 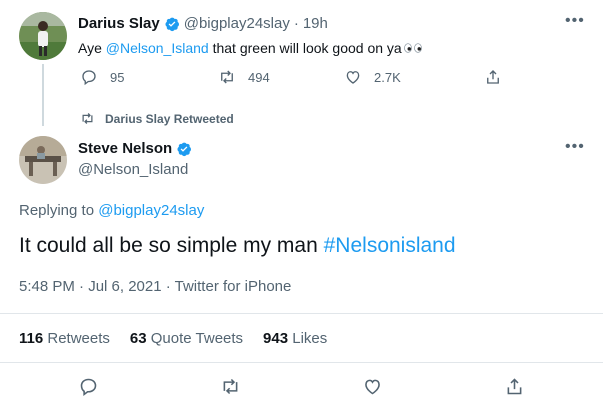 What do you see at coordinates (237, 23) in the screenshot?
I see `author-handle: @bigplay24slay` at bounding box center [237, 23].